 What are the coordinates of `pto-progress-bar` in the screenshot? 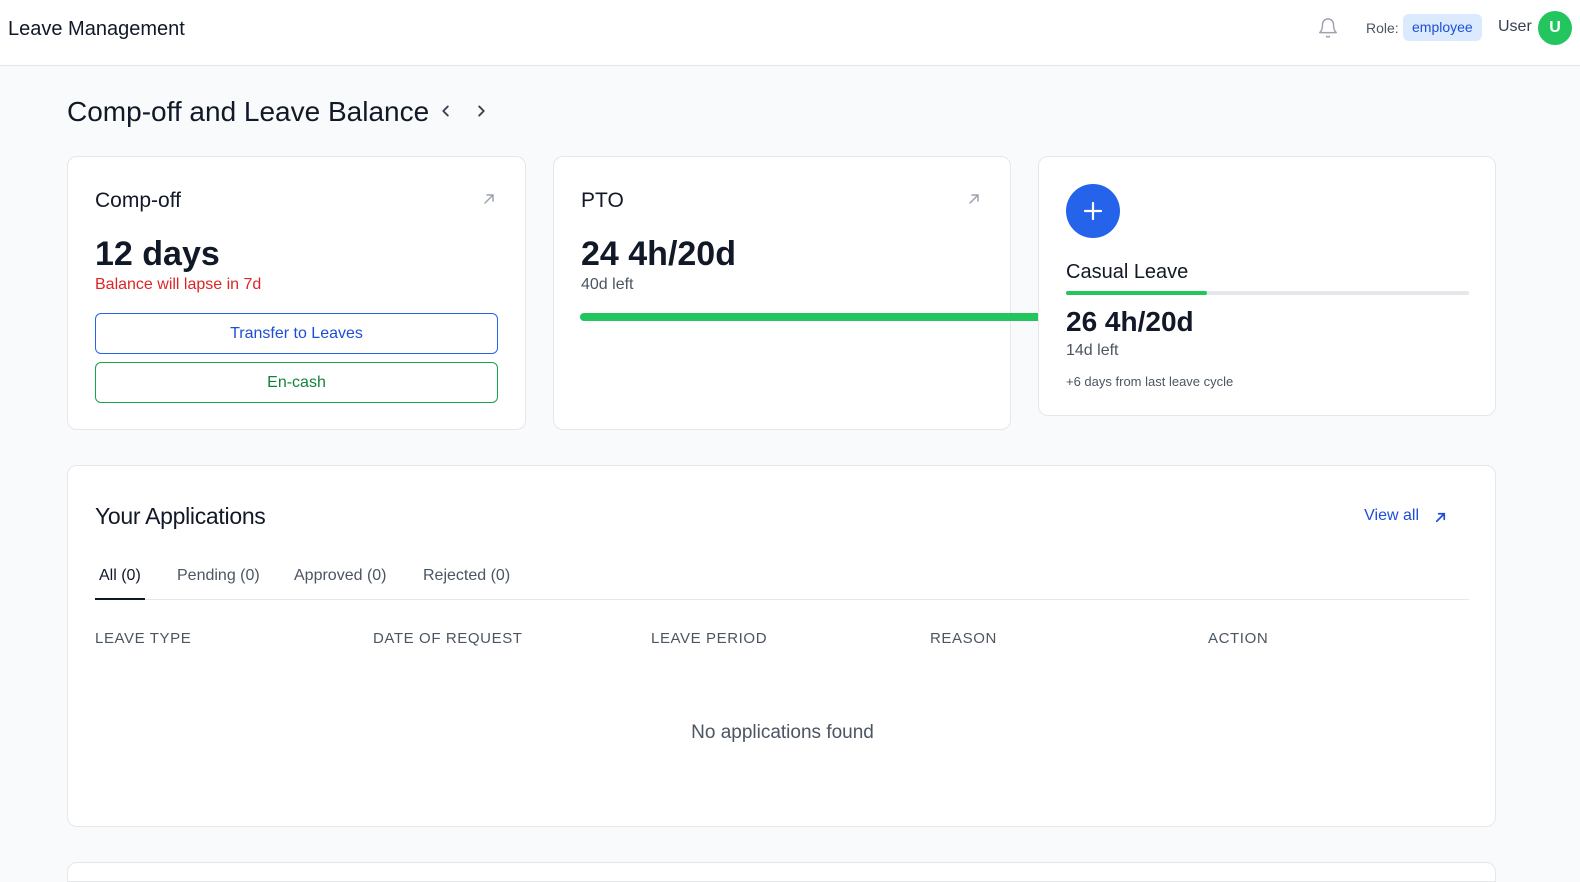 It's located at (809, 317).